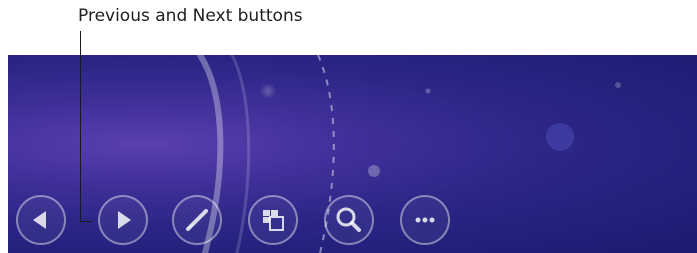 The height and width of the screenshot is (253, 697). Describe the element at coordinates (86, 221) in the screenshot. I see `callout-tick` at that location.